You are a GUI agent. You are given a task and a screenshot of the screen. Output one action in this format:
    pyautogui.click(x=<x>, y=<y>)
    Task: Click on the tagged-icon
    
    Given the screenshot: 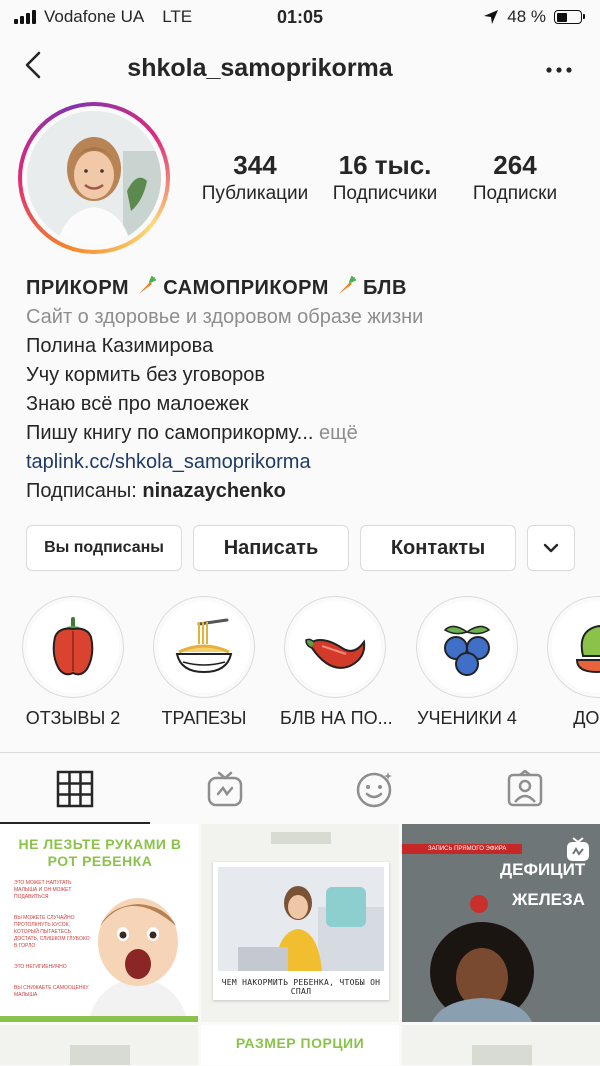 What is the action you would take?
    pyautogui.click(x=525, y=787)
    